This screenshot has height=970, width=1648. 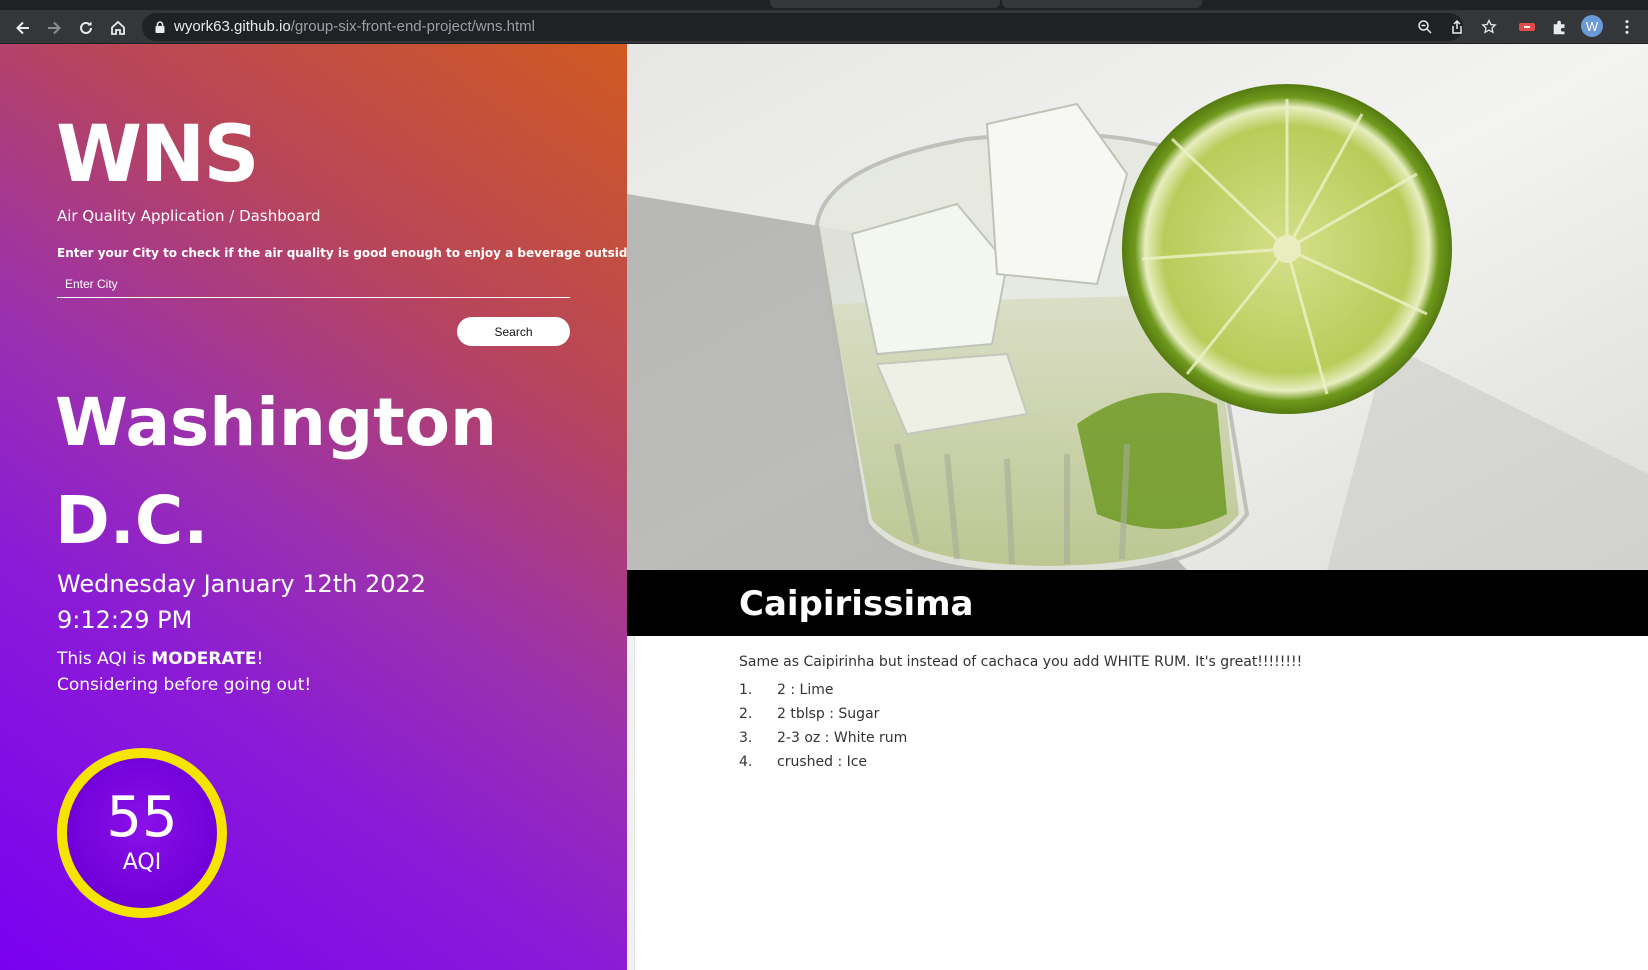 I want to click on bookmark-star-icon, so click(x=1489, y=27).